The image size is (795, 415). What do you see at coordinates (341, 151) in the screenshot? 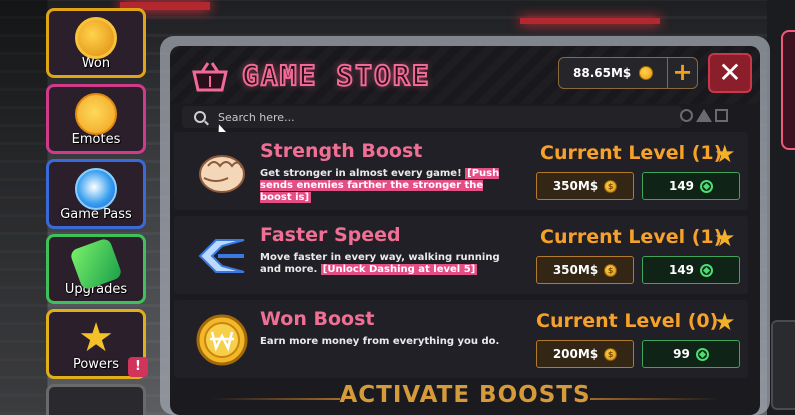
I see `item-name: Strength Boost` at bounding box center [341, 151].